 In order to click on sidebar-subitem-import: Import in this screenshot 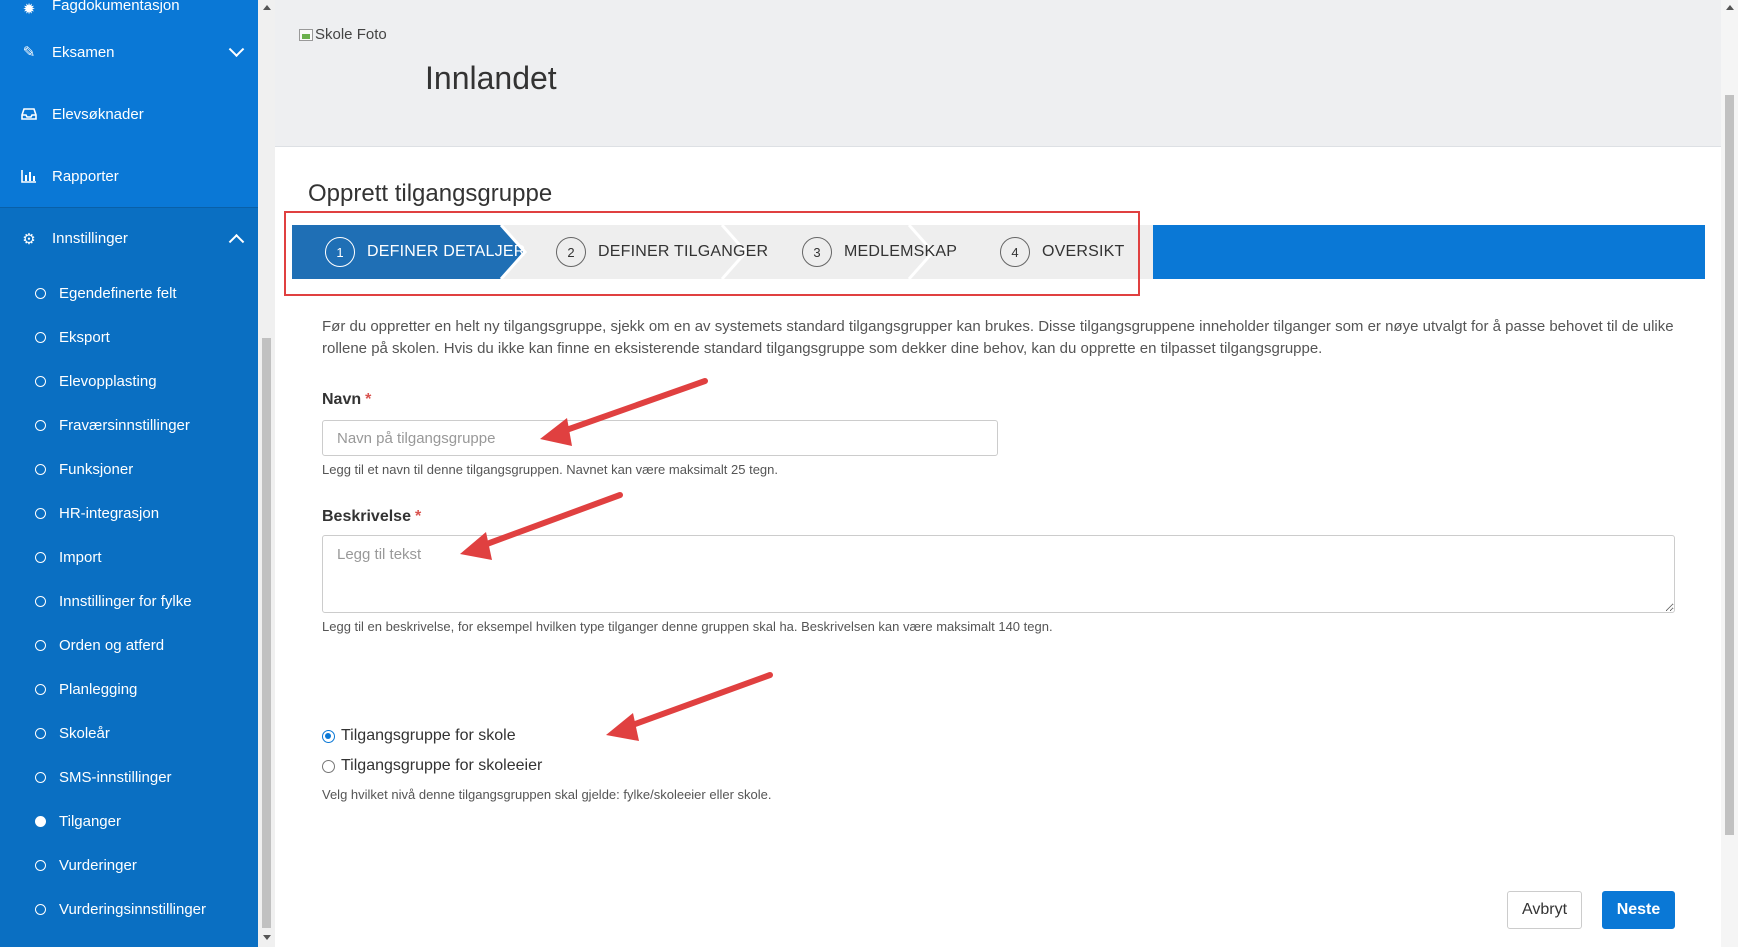, I will do `click(129, 557)`.